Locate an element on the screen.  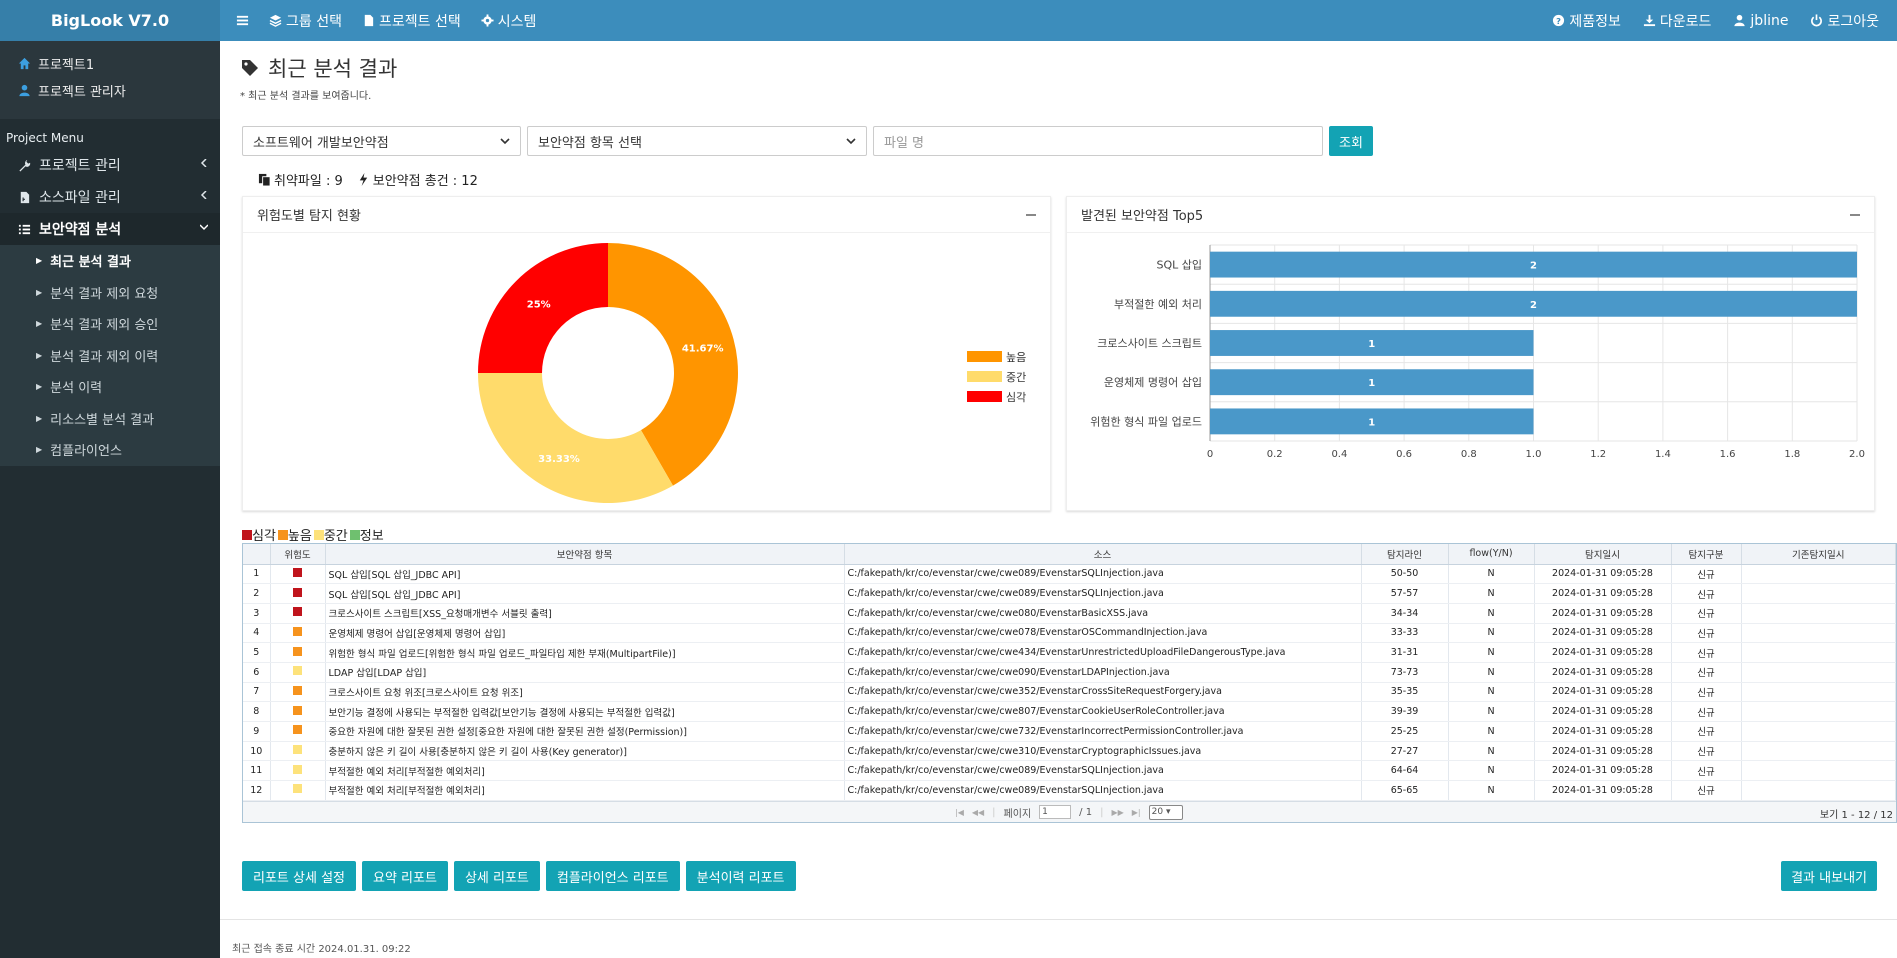
sidebar-project: 프로젝트1 is located at coordinates (110, 63).